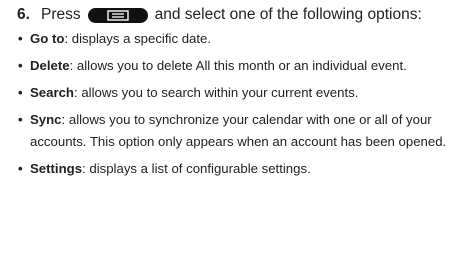 Image resolution: width=474 pixels, height=271 pixels. Describe the element at coordinates (23, 14) in the screenshot. I see `step-number: 6.` at that location.